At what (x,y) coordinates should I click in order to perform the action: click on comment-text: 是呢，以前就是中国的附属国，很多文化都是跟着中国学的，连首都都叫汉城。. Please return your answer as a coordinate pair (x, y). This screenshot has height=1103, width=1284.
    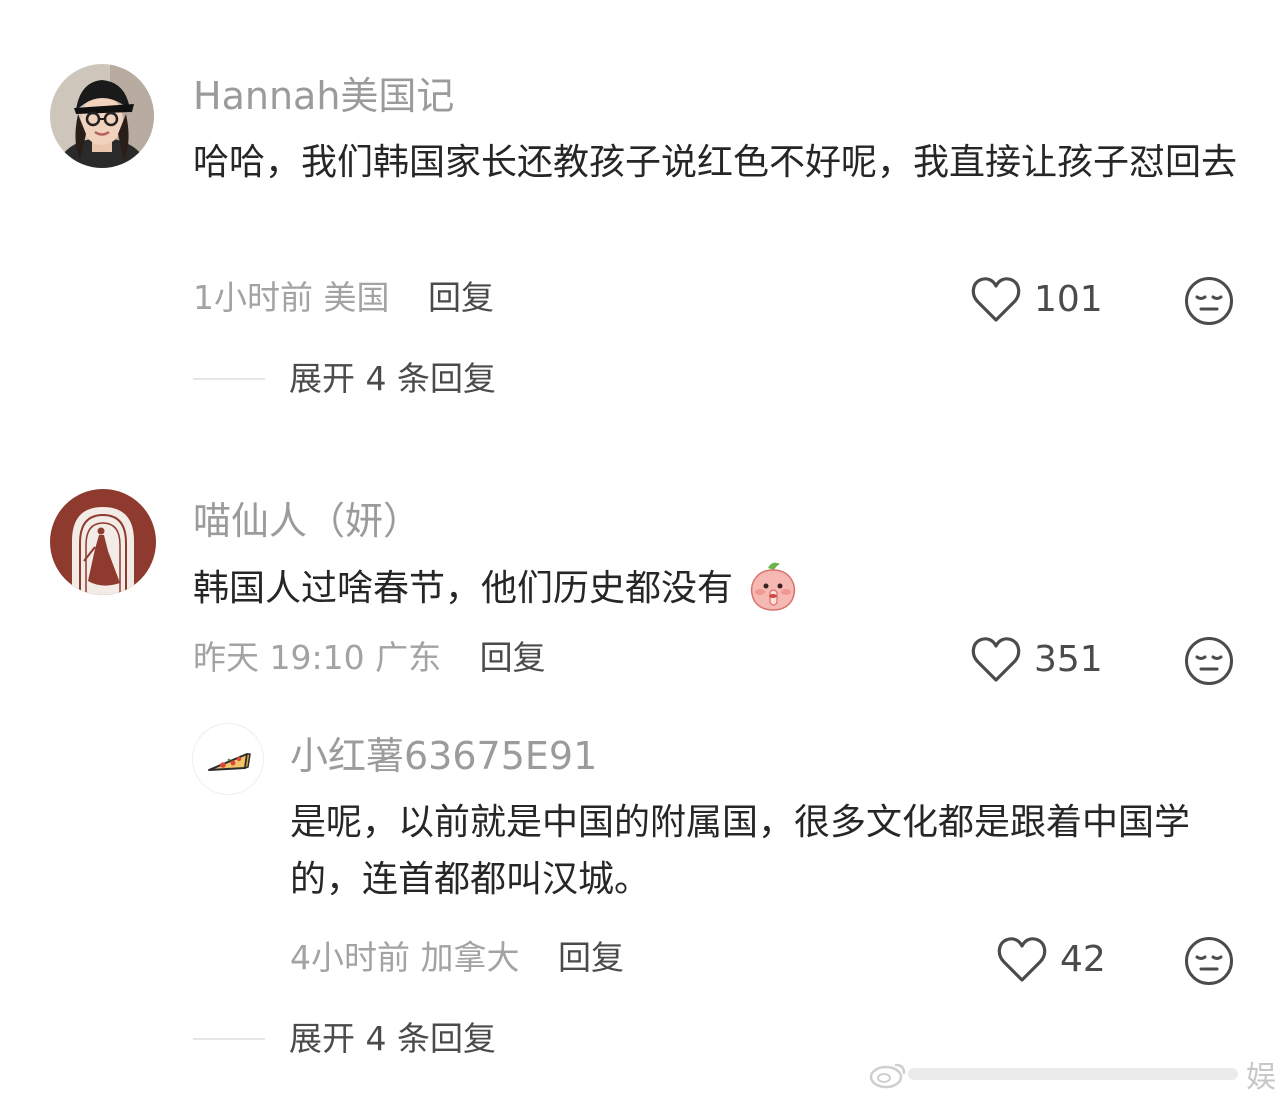
    Looking at the image, I should click on (740, 851).